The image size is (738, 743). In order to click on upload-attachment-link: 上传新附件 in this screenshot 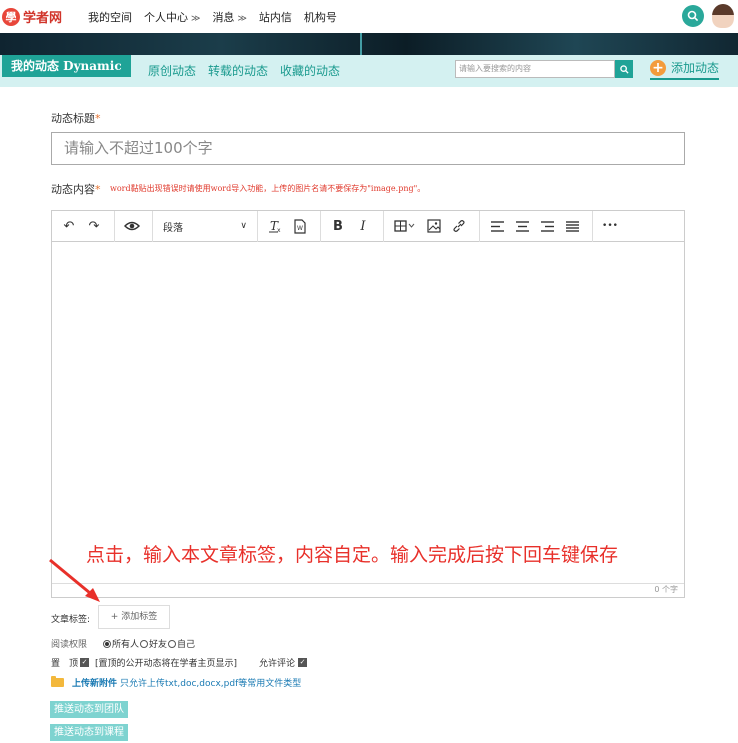, I will do `click(94, 682)`.